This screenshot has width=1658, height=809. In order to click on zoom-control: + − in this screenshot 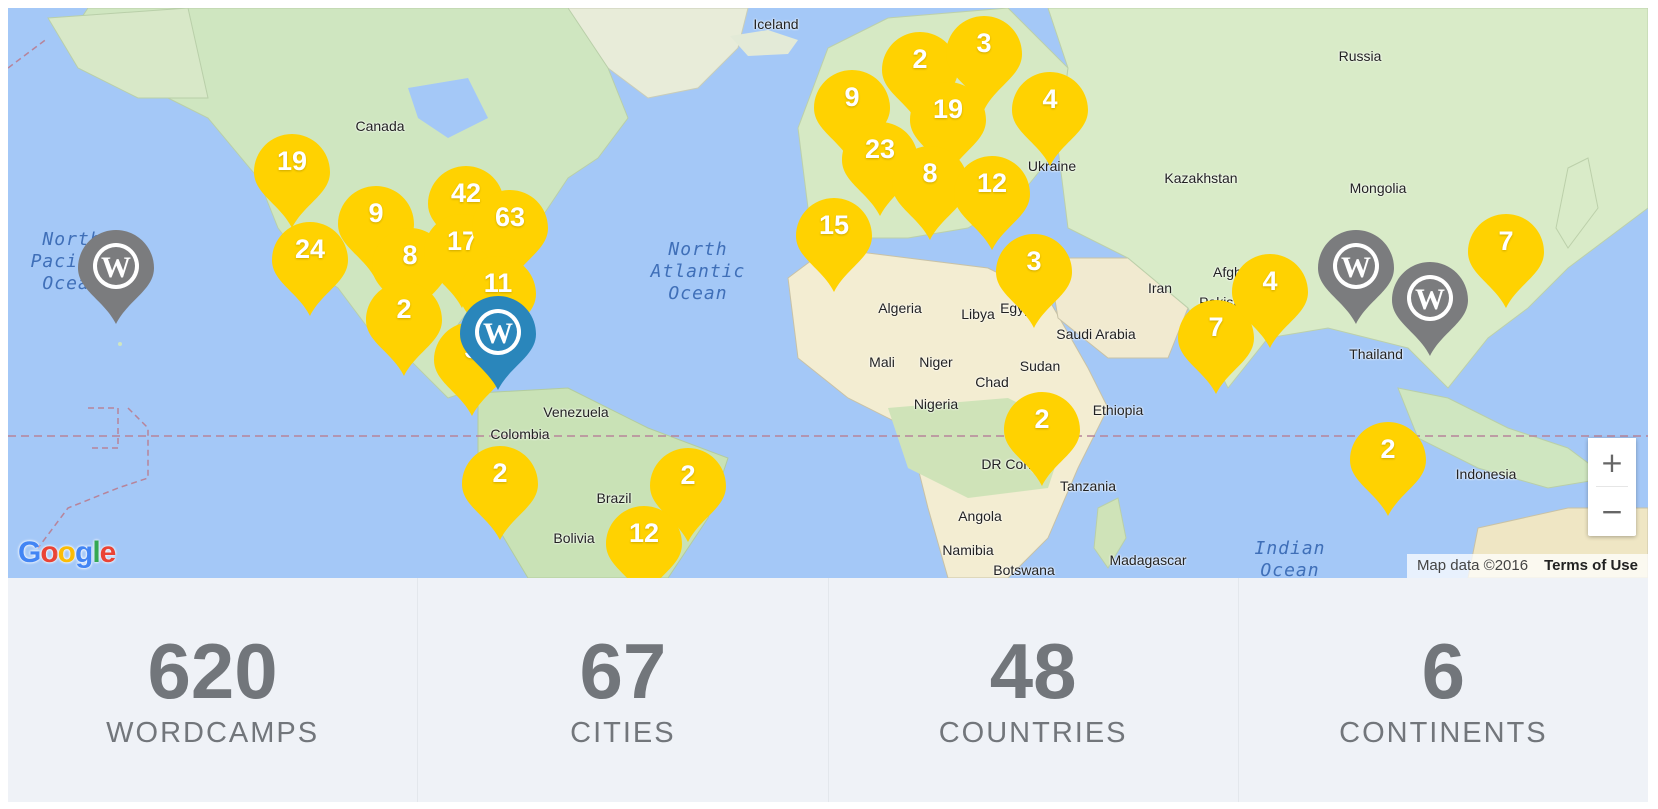, I will do `click(1612, 487)`.